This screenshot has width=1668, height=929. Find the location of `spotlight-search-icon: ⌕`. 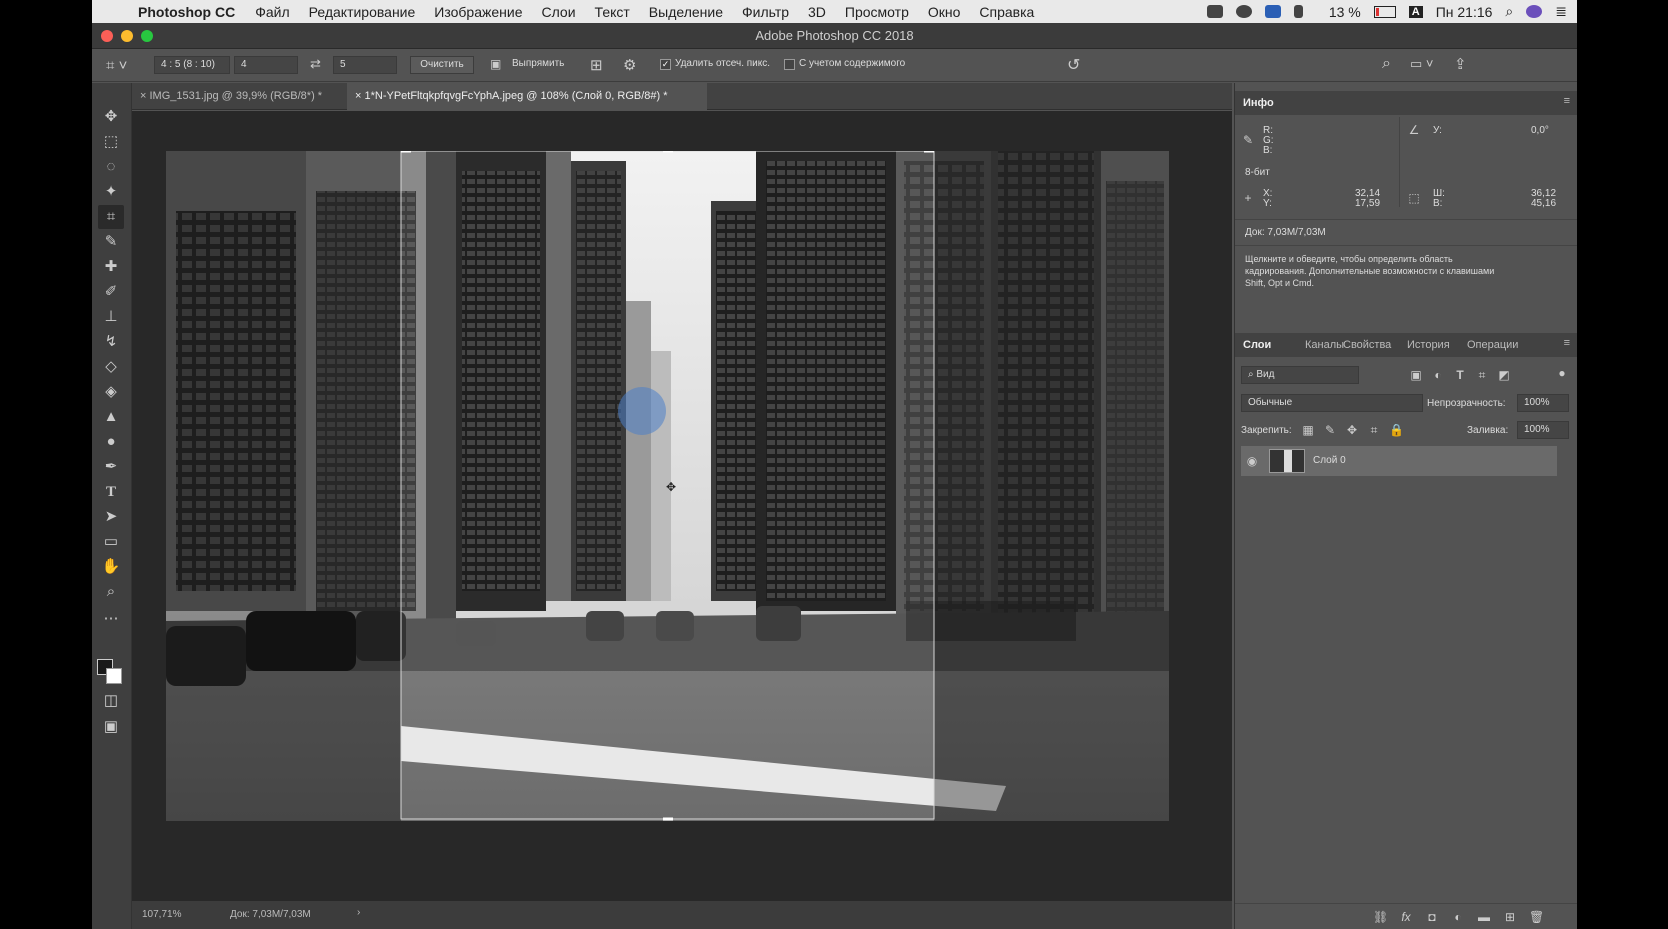

spotlight-search-icon: ⌕ is located at coordinates (1509, 11).